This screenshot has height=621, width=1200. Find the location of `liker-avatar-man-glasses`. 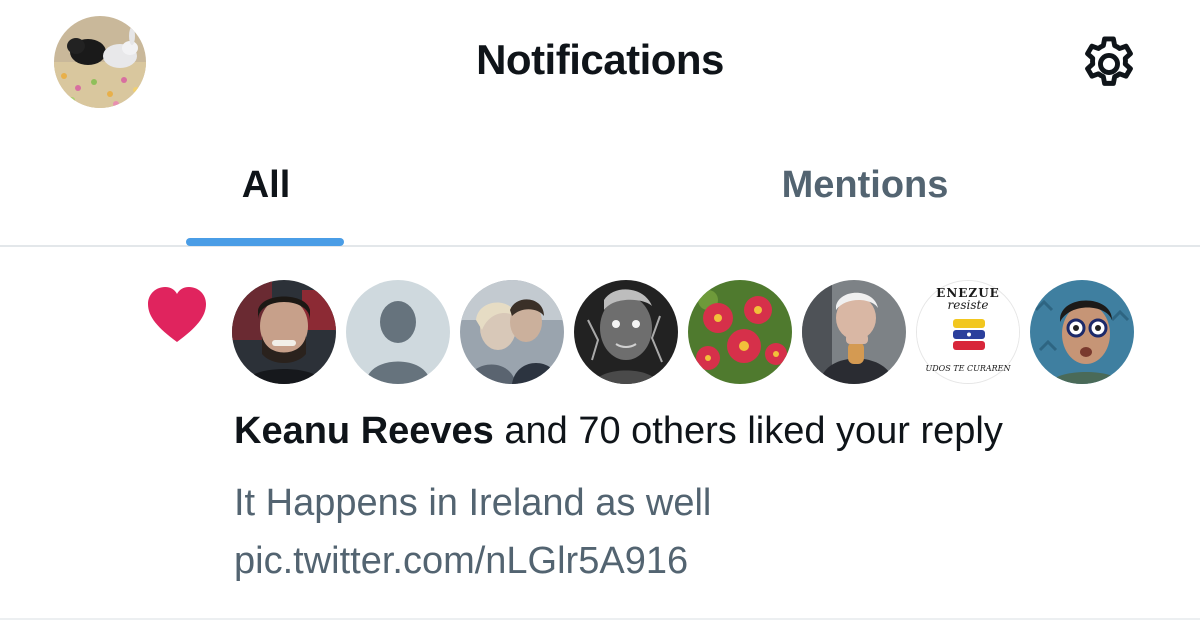

liker-avatar-man-glasses is located at coordinates (1082, 332).